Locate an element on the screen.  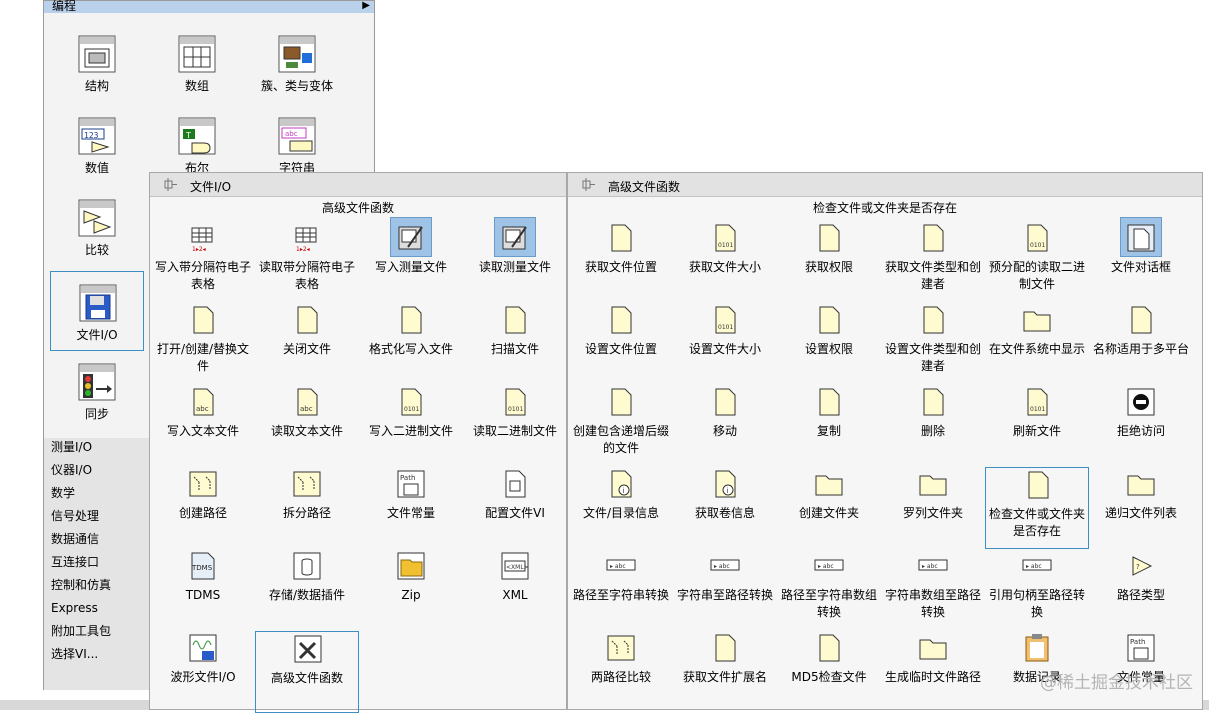
panel-hover-subtitle: 高级文件函数 is located at coordinates (357, 208).